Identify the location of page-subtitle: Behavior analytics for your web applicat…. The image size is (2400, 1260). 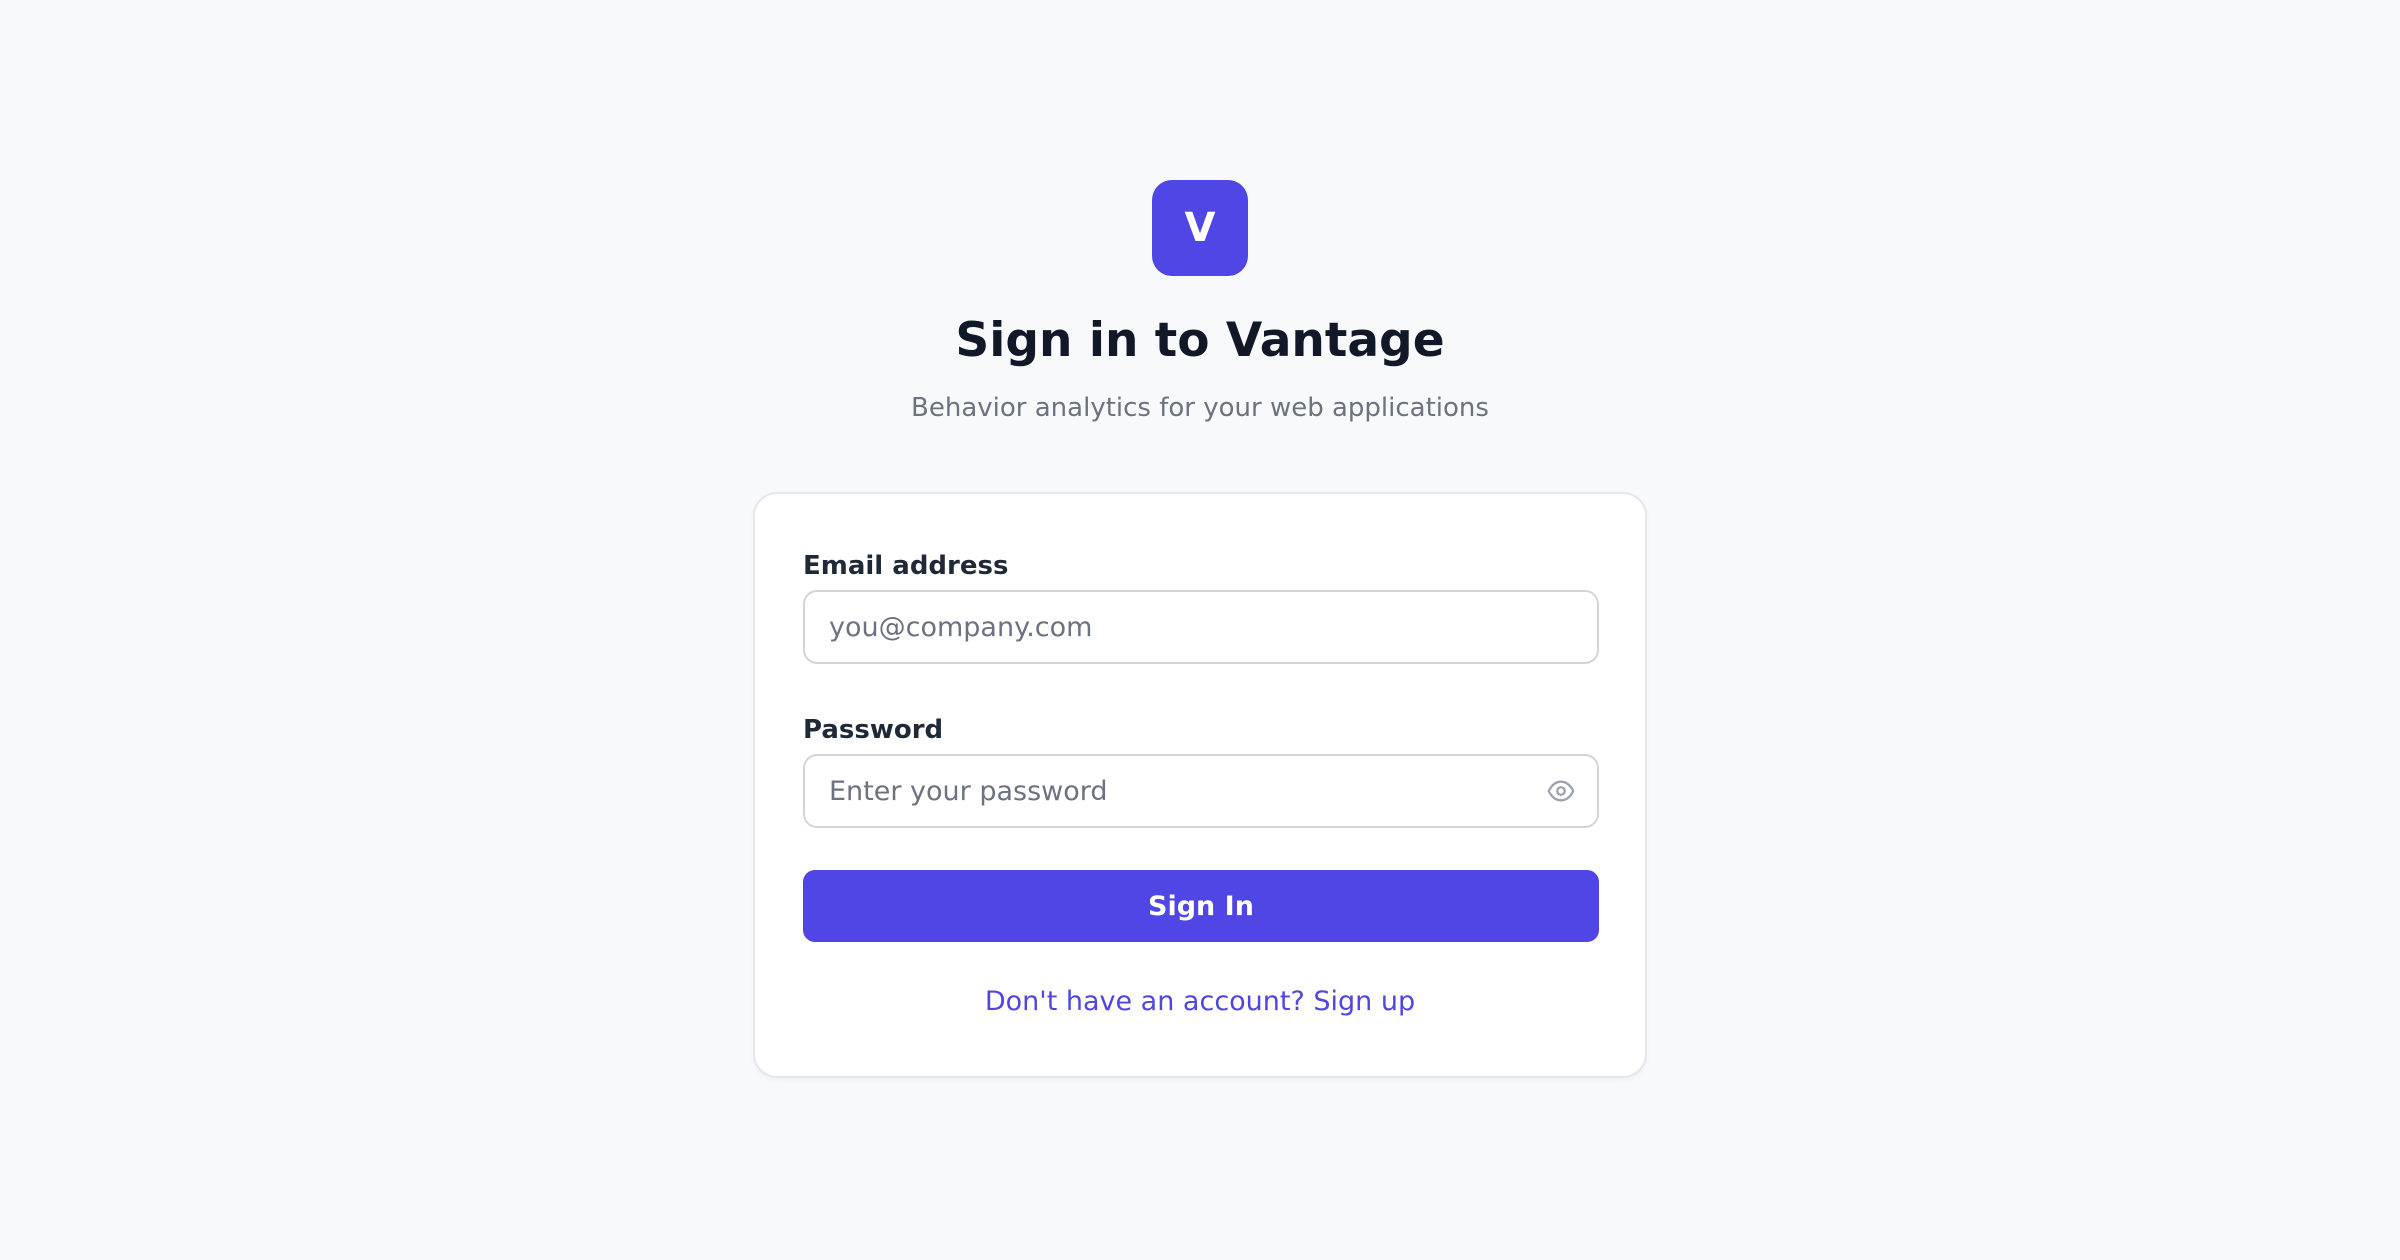
(1200, 408).